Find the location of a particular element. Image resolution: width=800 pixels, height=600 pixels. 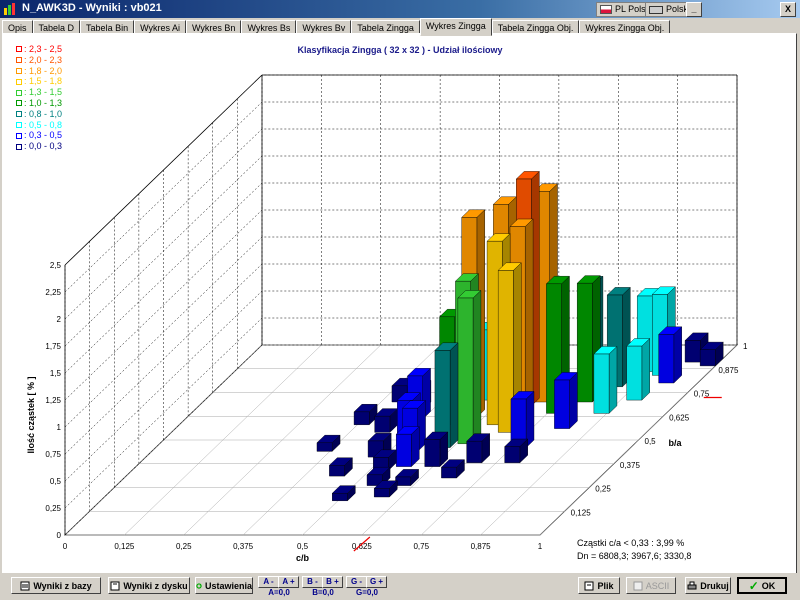

drukuj-button: Drukuj is located at coordinates (708, 585).